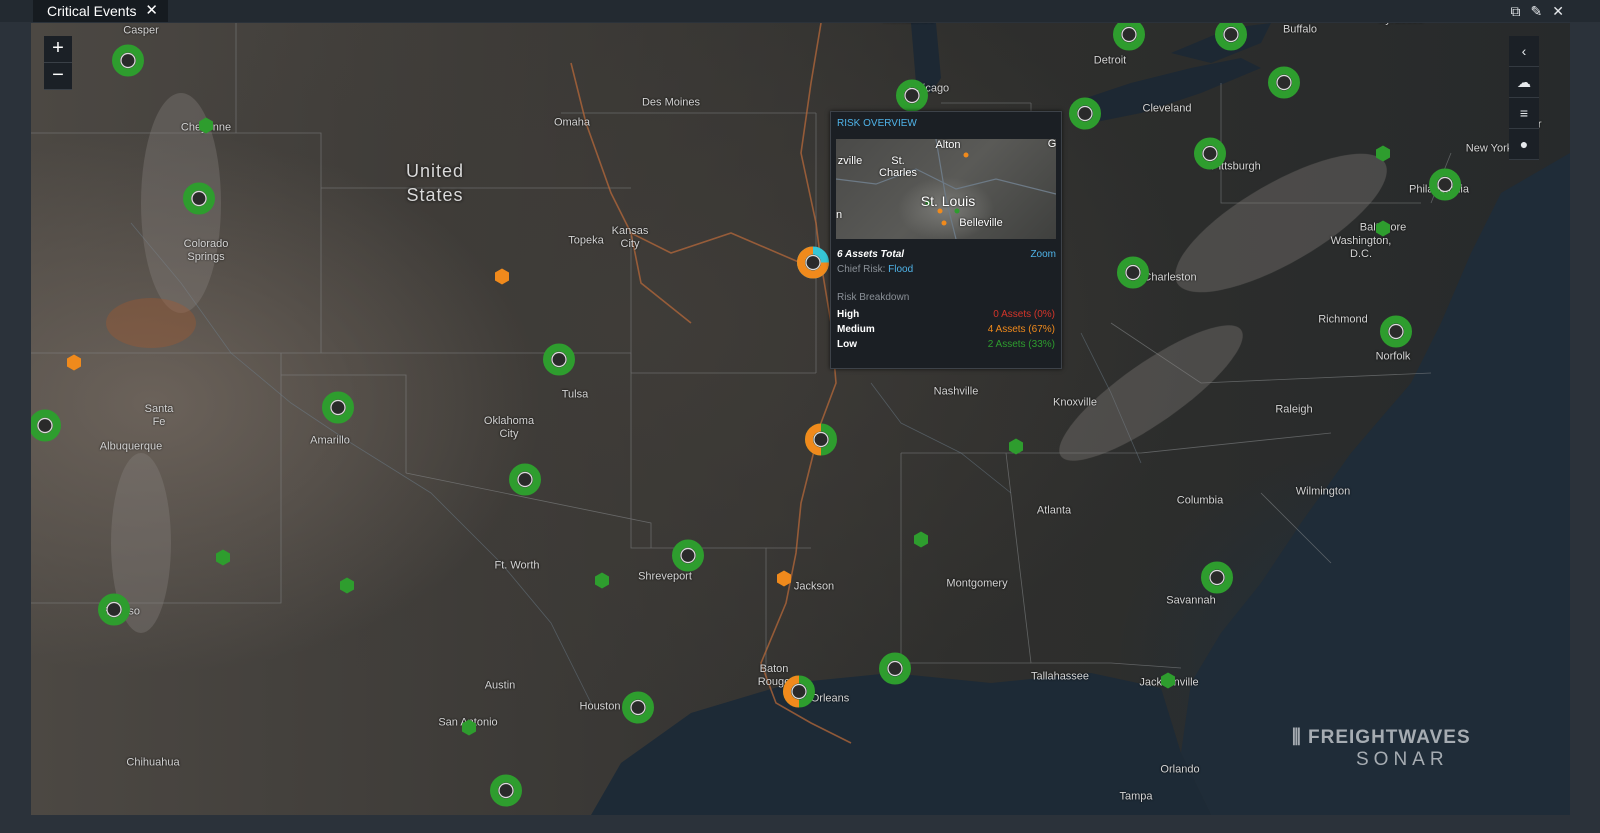 The image size is (1600, 833). What do you see at coordinates (671, 102) in the screenshot?
I see `city-label: Des Moines` at bounding box center [671, 102].